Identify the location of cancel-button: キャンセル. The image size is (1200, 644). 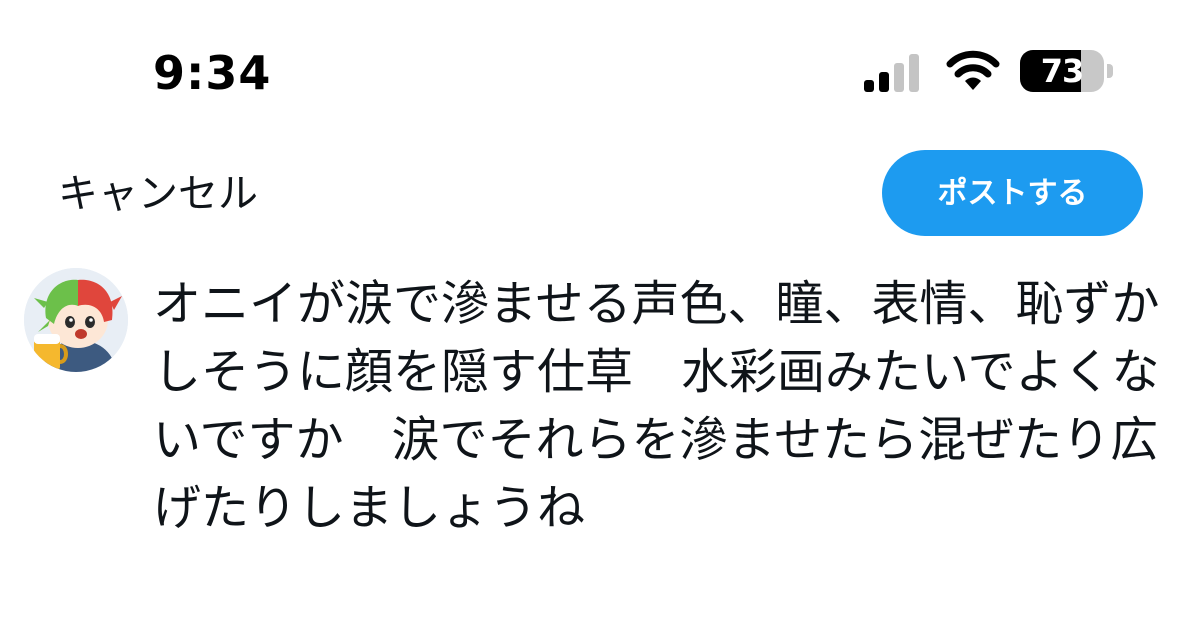
(158, 194).